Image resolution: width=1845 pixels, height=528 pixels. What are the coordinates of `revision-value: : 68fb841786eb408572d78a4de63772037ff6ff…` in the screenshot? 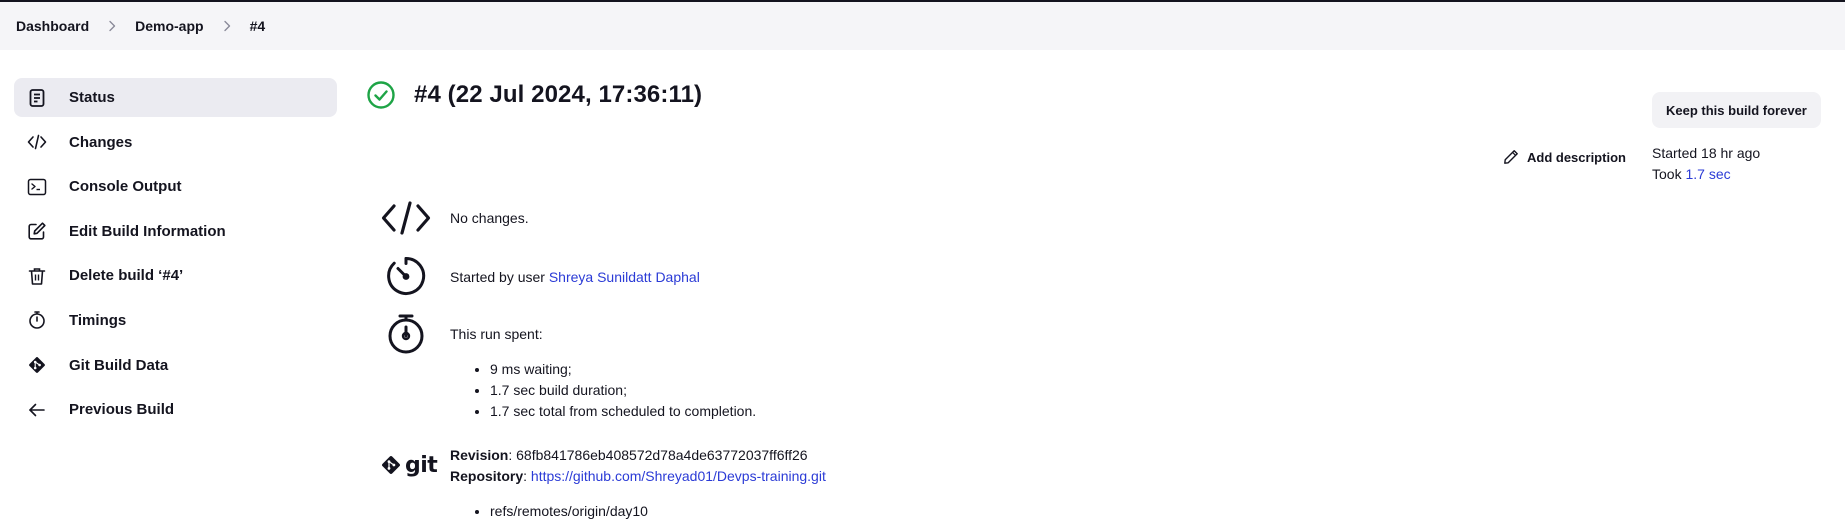 It's located at (658, 455).